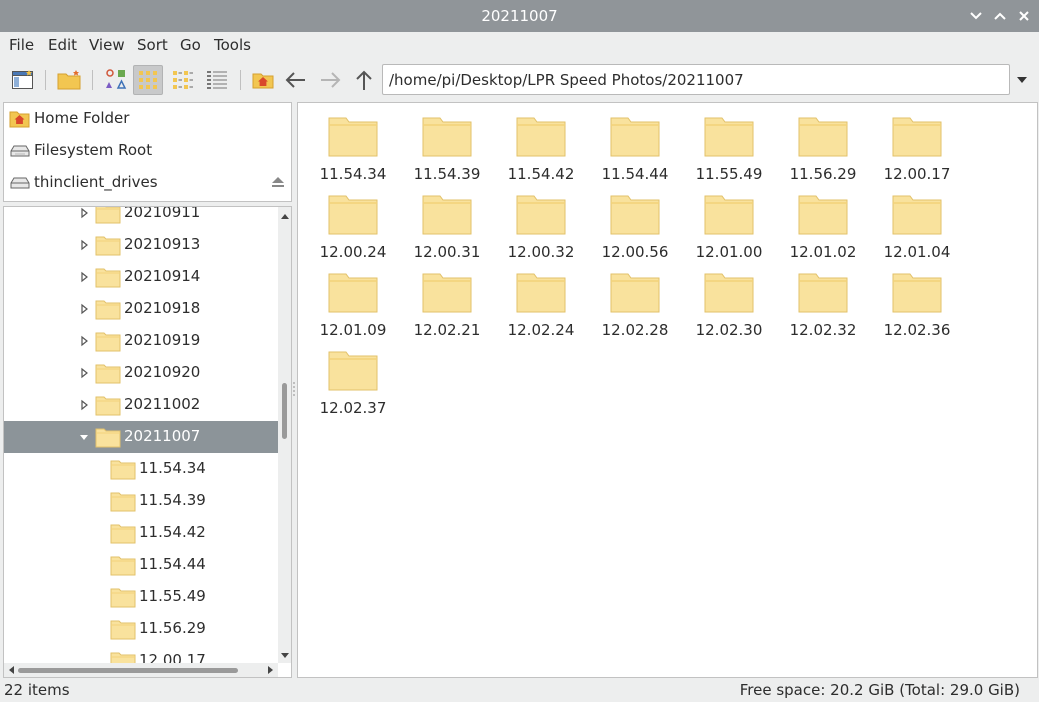 The width and height of the screenshot is (1039, 702). I want to click on scroll-down-arrow-icon, so click(285, 656).